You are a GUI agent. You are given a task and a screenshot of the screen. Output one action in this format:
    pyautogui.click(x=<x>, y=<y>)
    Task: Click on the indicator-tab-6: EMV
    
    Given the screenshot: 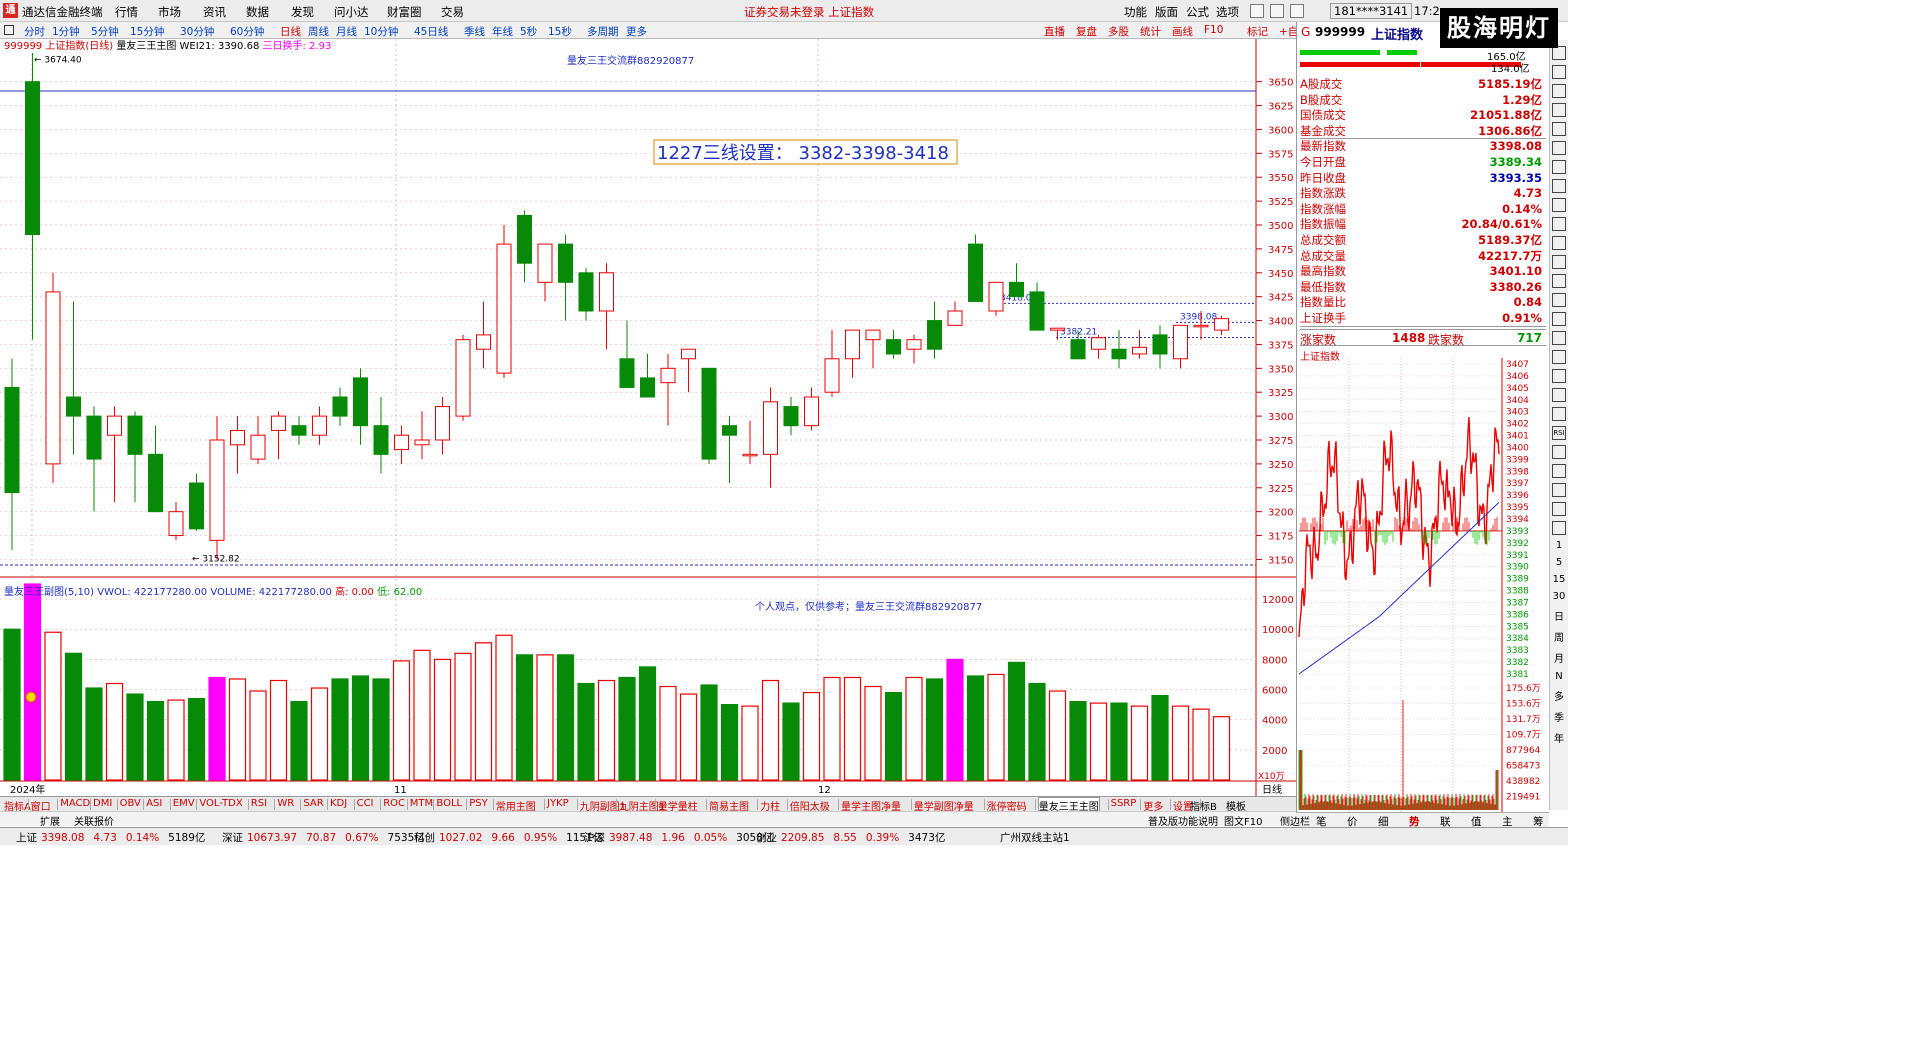 What is the action you would take?
    pyautogui.click(x=184, y=803)
    